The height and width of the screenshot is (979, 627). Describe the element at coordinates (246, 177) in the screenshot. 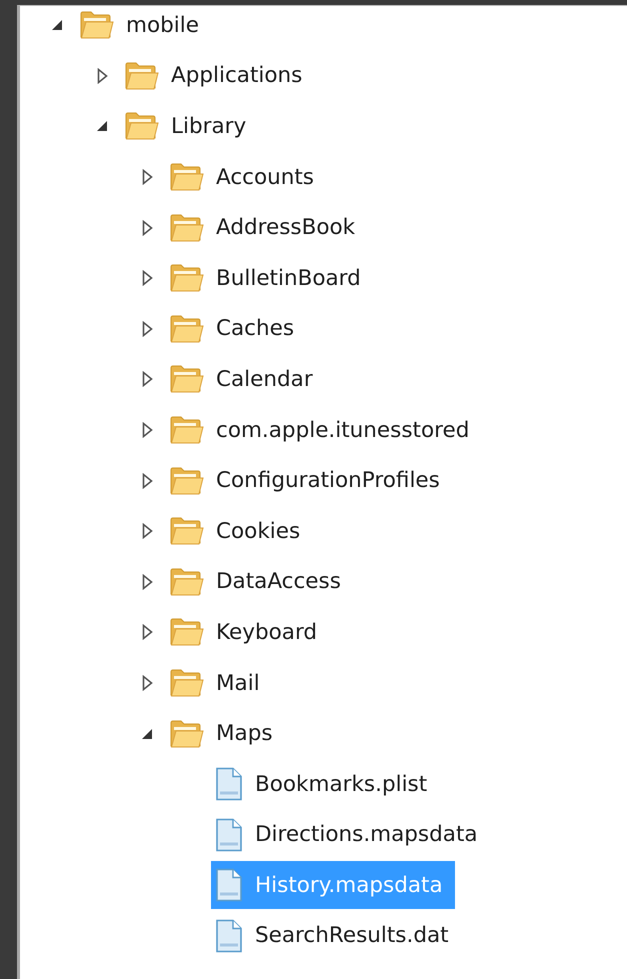

I see `tree-item: Accounts` at that location.